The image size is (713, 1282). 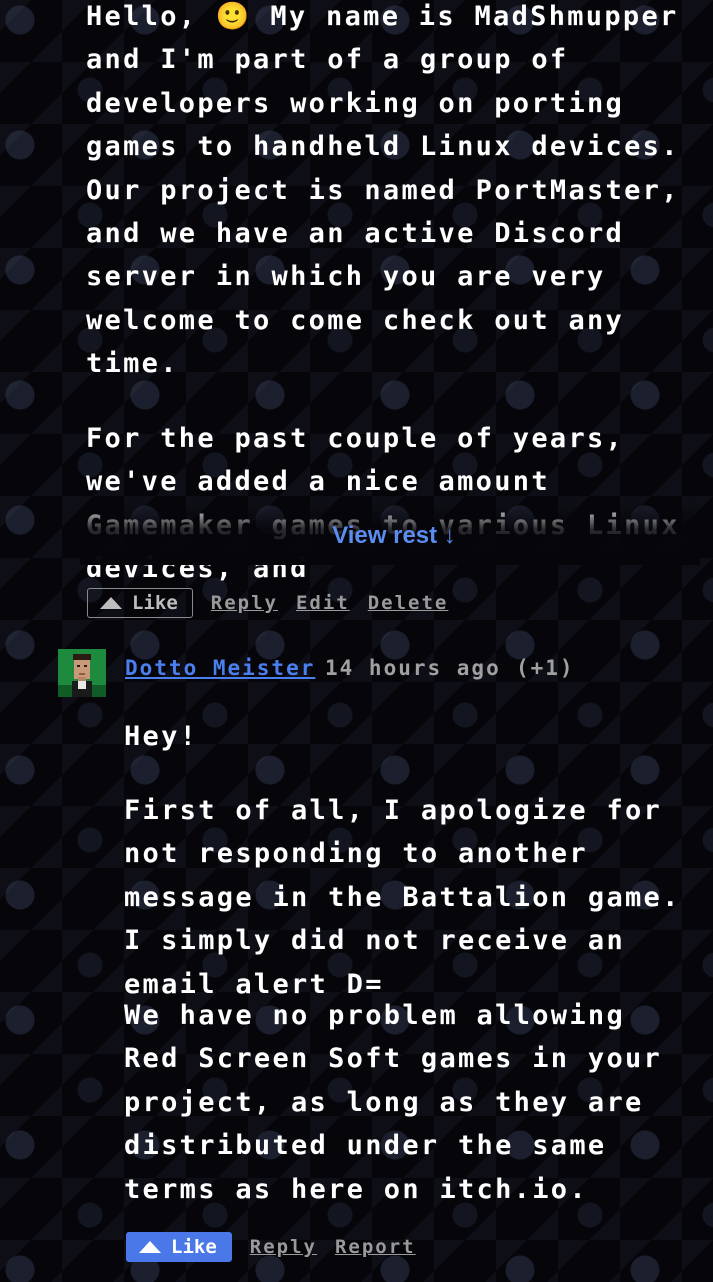 What do you see at coordinates (155, 603) in the screenshot?
I see `post-like-label: Like` at bounding box center [155, 603].